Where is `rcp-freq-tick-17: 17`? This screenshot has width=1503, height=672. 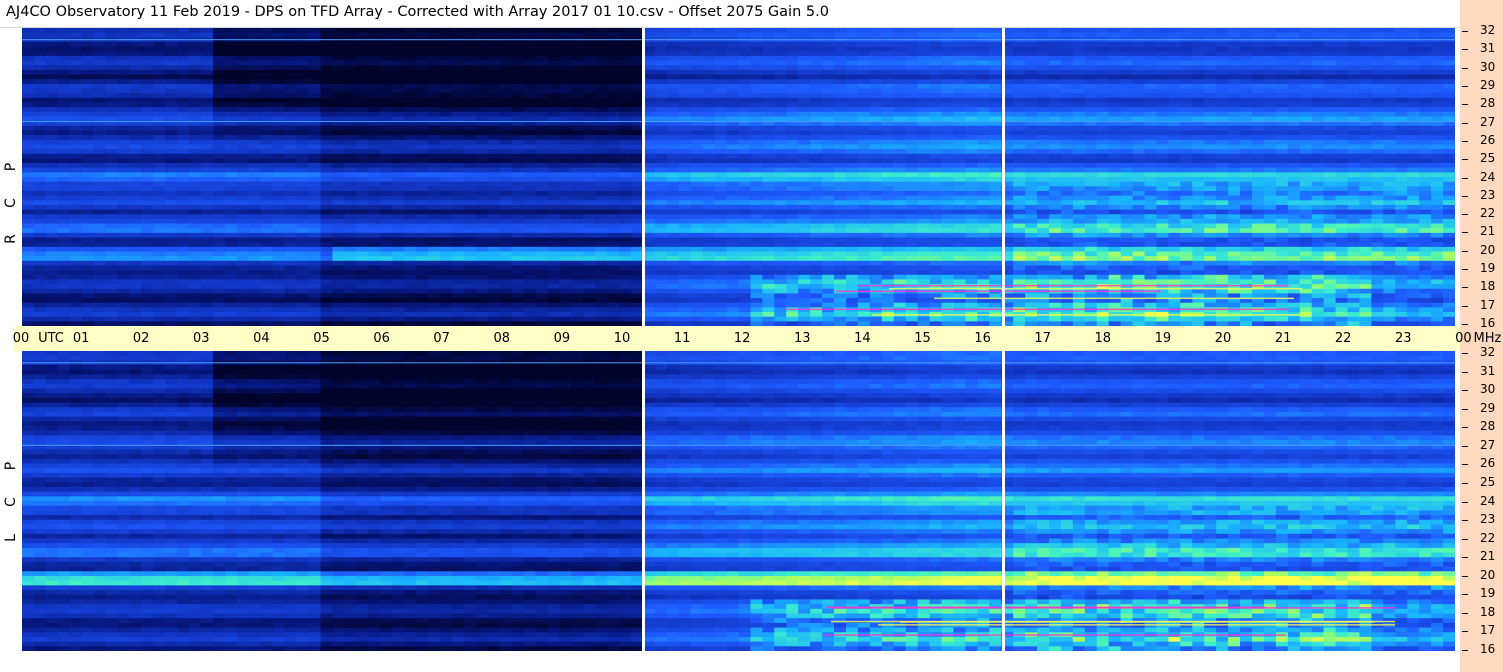 rcp-freq-tick-17: 17 is located at coordinates (1488, 304).